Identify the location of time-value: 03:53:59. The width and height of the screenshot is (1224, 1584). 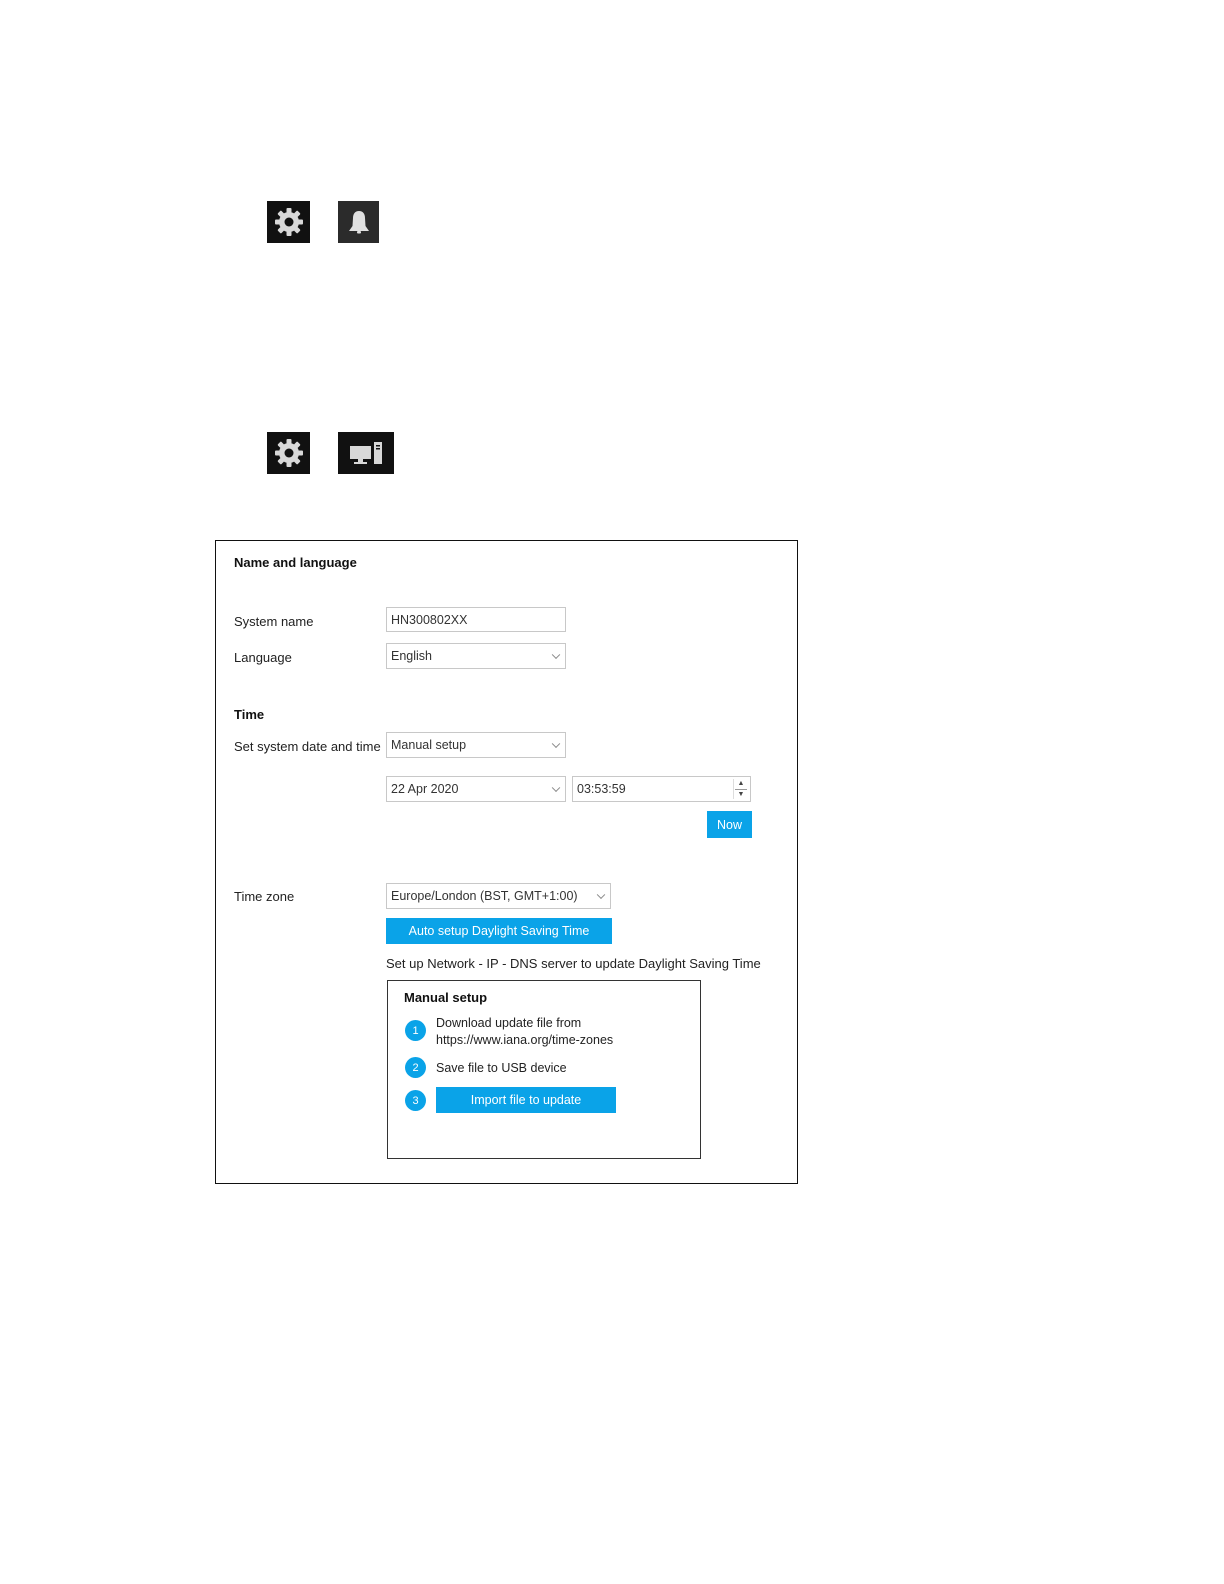
(601, 789).